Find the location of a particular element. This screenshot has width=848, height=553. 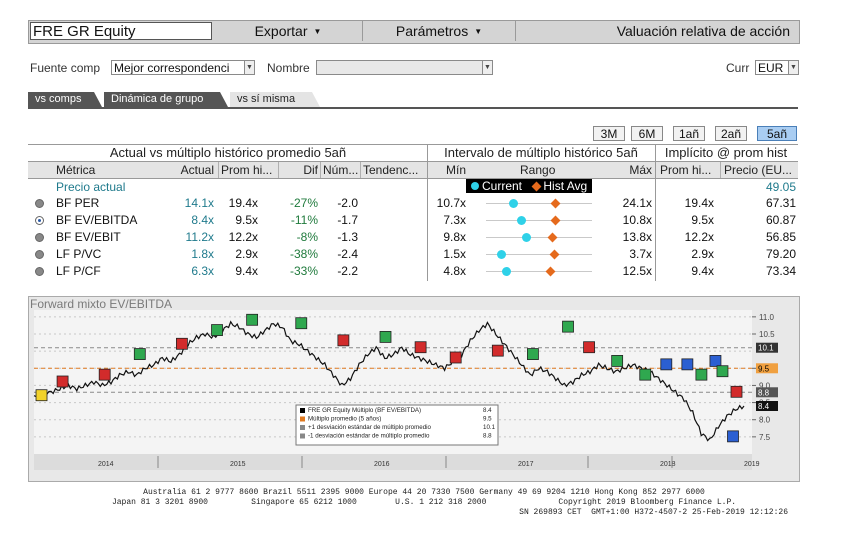

params-menu: Parámetros ▼ is located at coordinates (439, 31).